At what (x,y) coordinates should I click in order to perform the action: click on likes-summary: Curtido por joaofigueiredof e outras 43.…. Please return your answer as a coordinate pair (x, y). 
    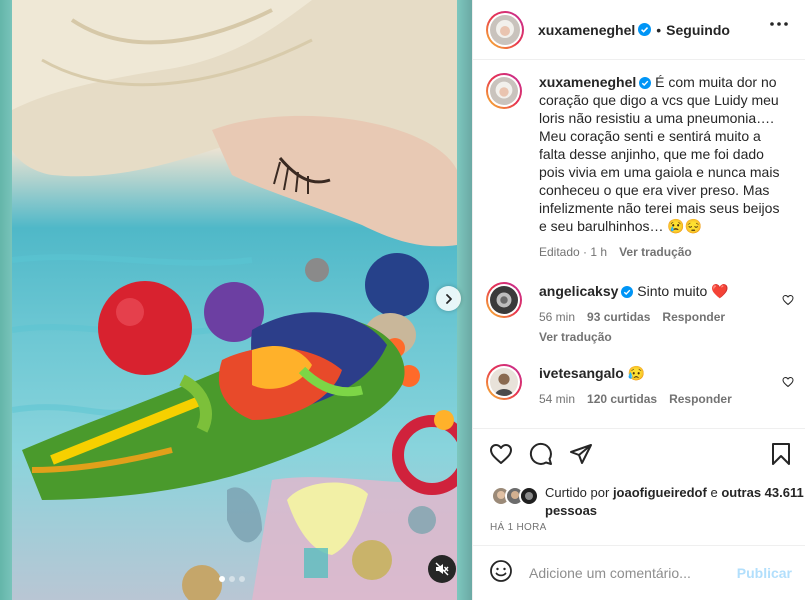
    Looking at the image, I should click on (648, 502).